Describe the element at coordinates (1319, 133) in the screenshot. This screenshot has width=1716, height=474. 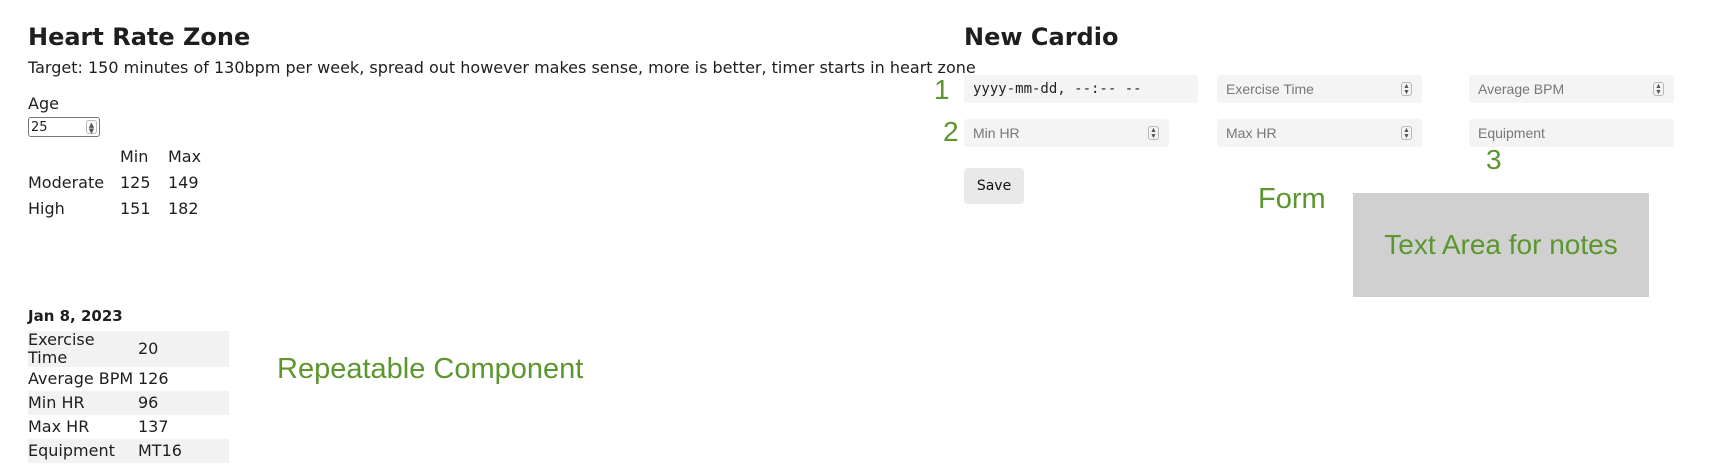
I see `max-hr-input: Max HR ▲ ▼` at that location.